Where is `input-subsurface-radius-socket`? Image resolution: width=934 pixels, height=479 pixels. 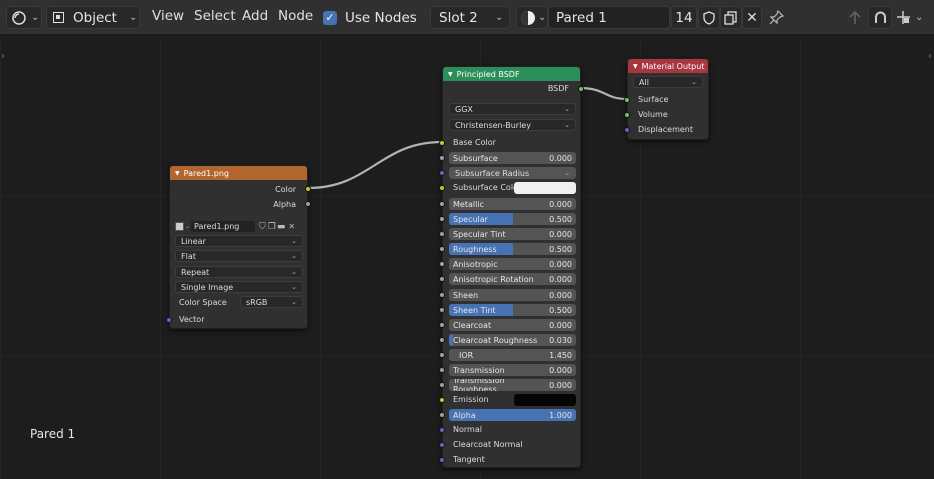
input-subsurface-radius-socket is located at coordinates (442, 173).